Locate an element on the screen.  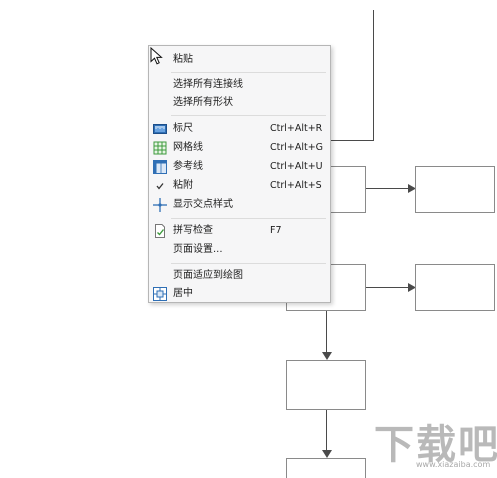
menu-item-show-intersection-style: 显示交点样式 is located at coordinates (239, 205).